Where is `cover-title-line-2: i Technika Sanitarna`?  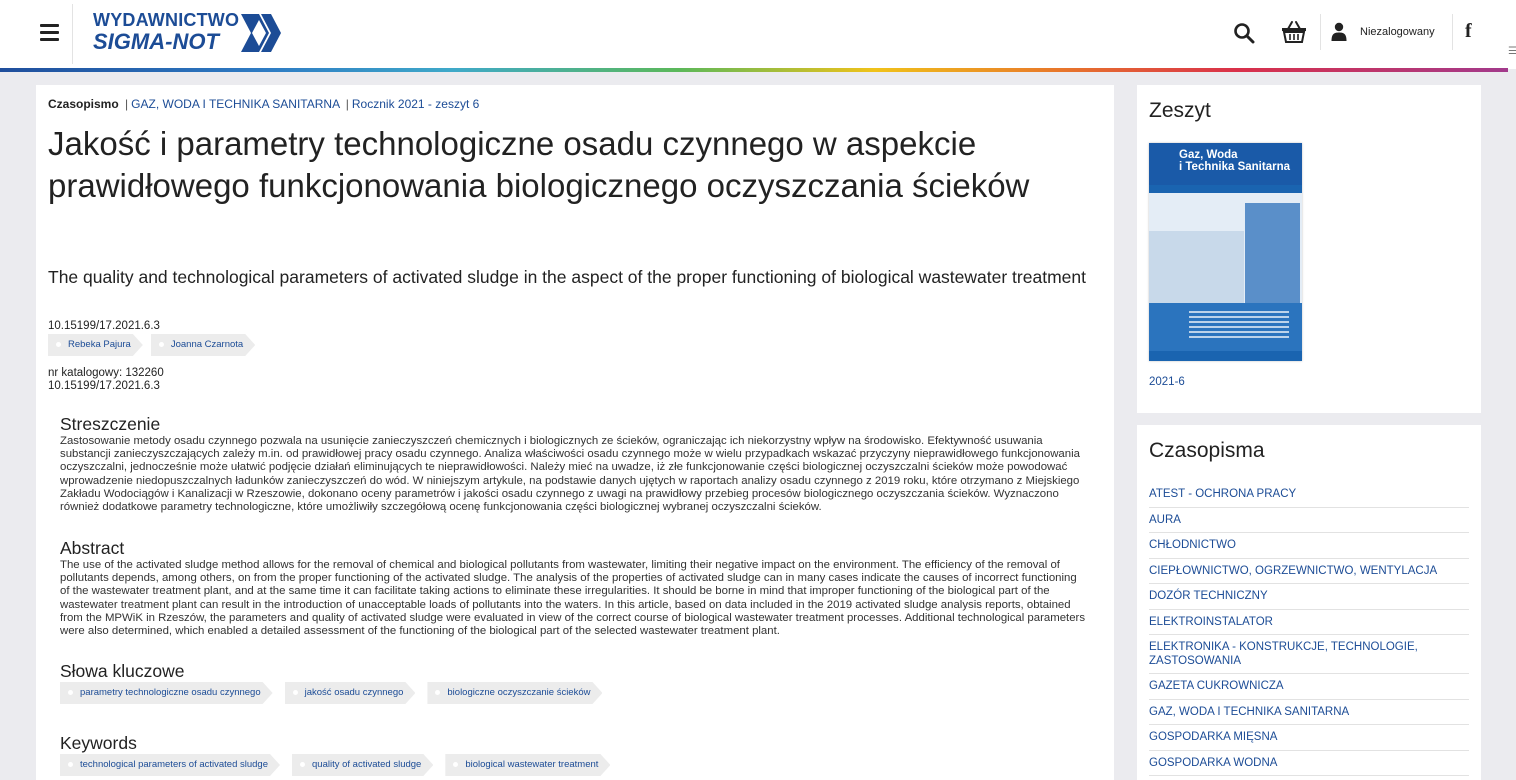
cover-title-line-2: i Technika Sanitarna is located at coordinates (1234, 167).